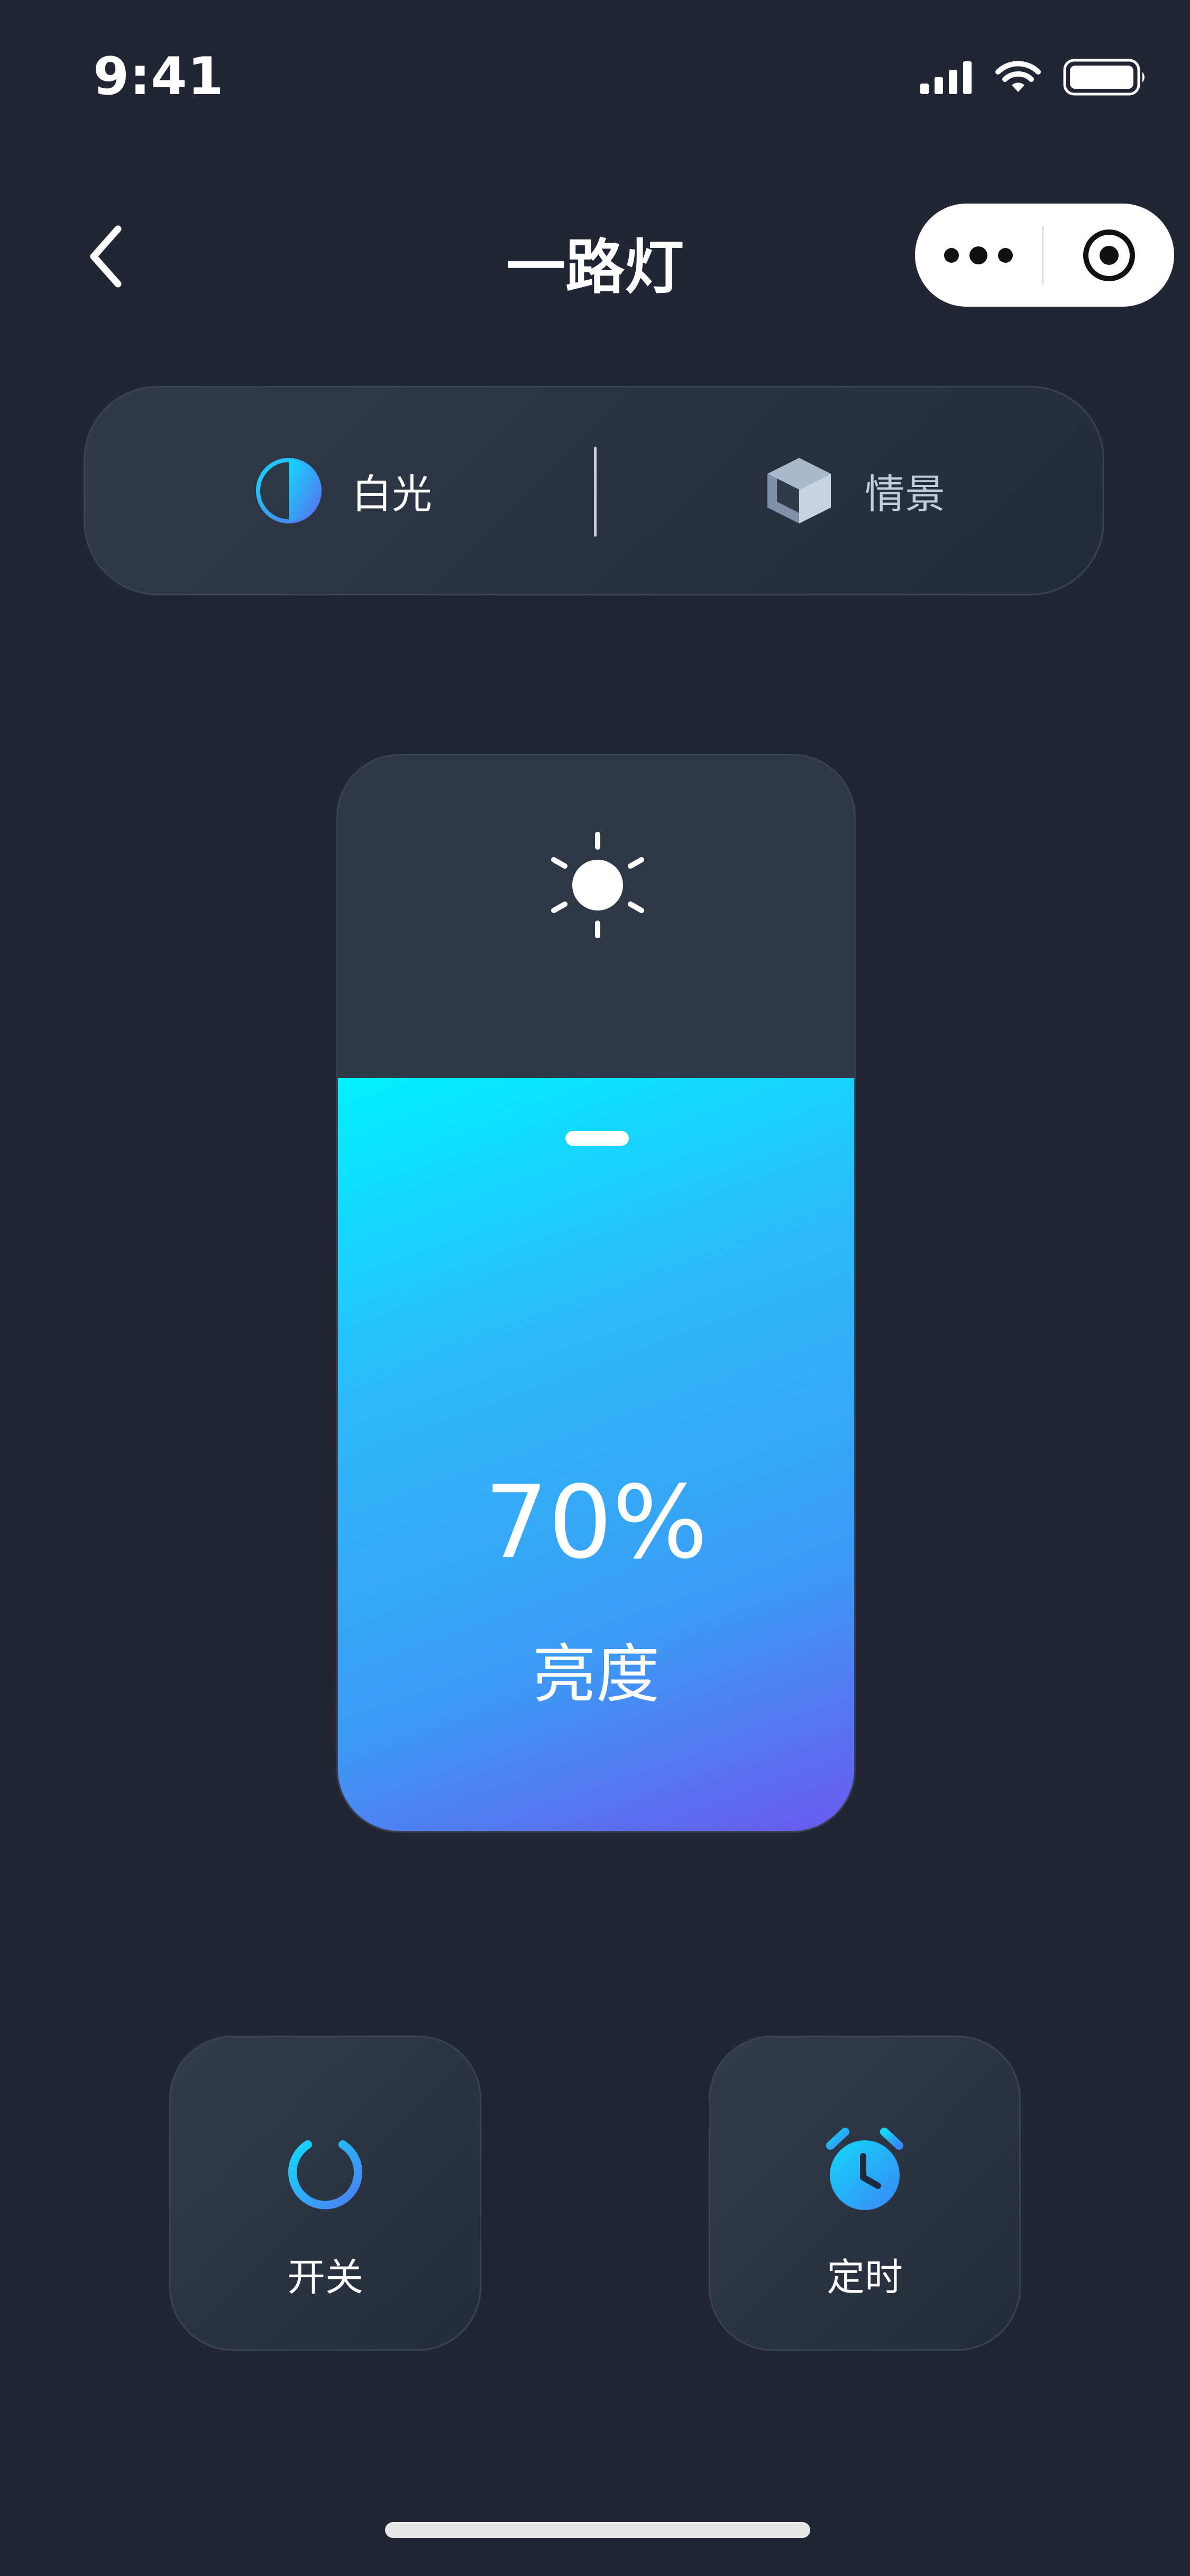 Image resolution: width=1190 pixels, height=2576 pixels. I want to click on cube-icon, so click(799, 490).